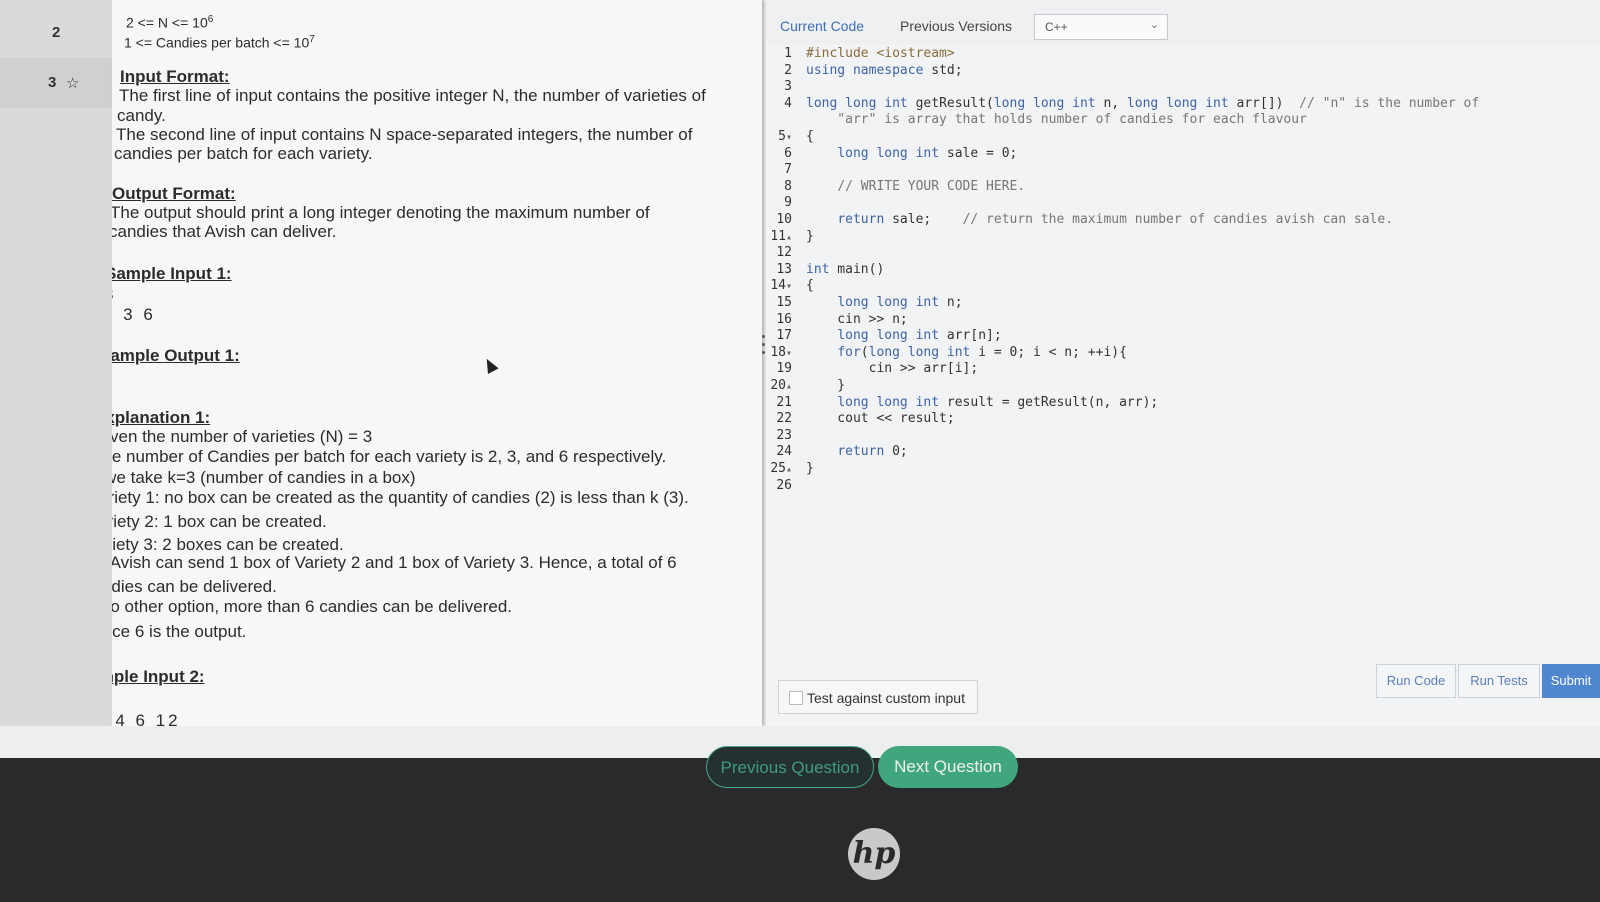 The height and width of the screenshot is (902, 1600). Describe the element at coordinates (312, 39) in the screenshot. I see `constraint-exponent: 7` at that location.